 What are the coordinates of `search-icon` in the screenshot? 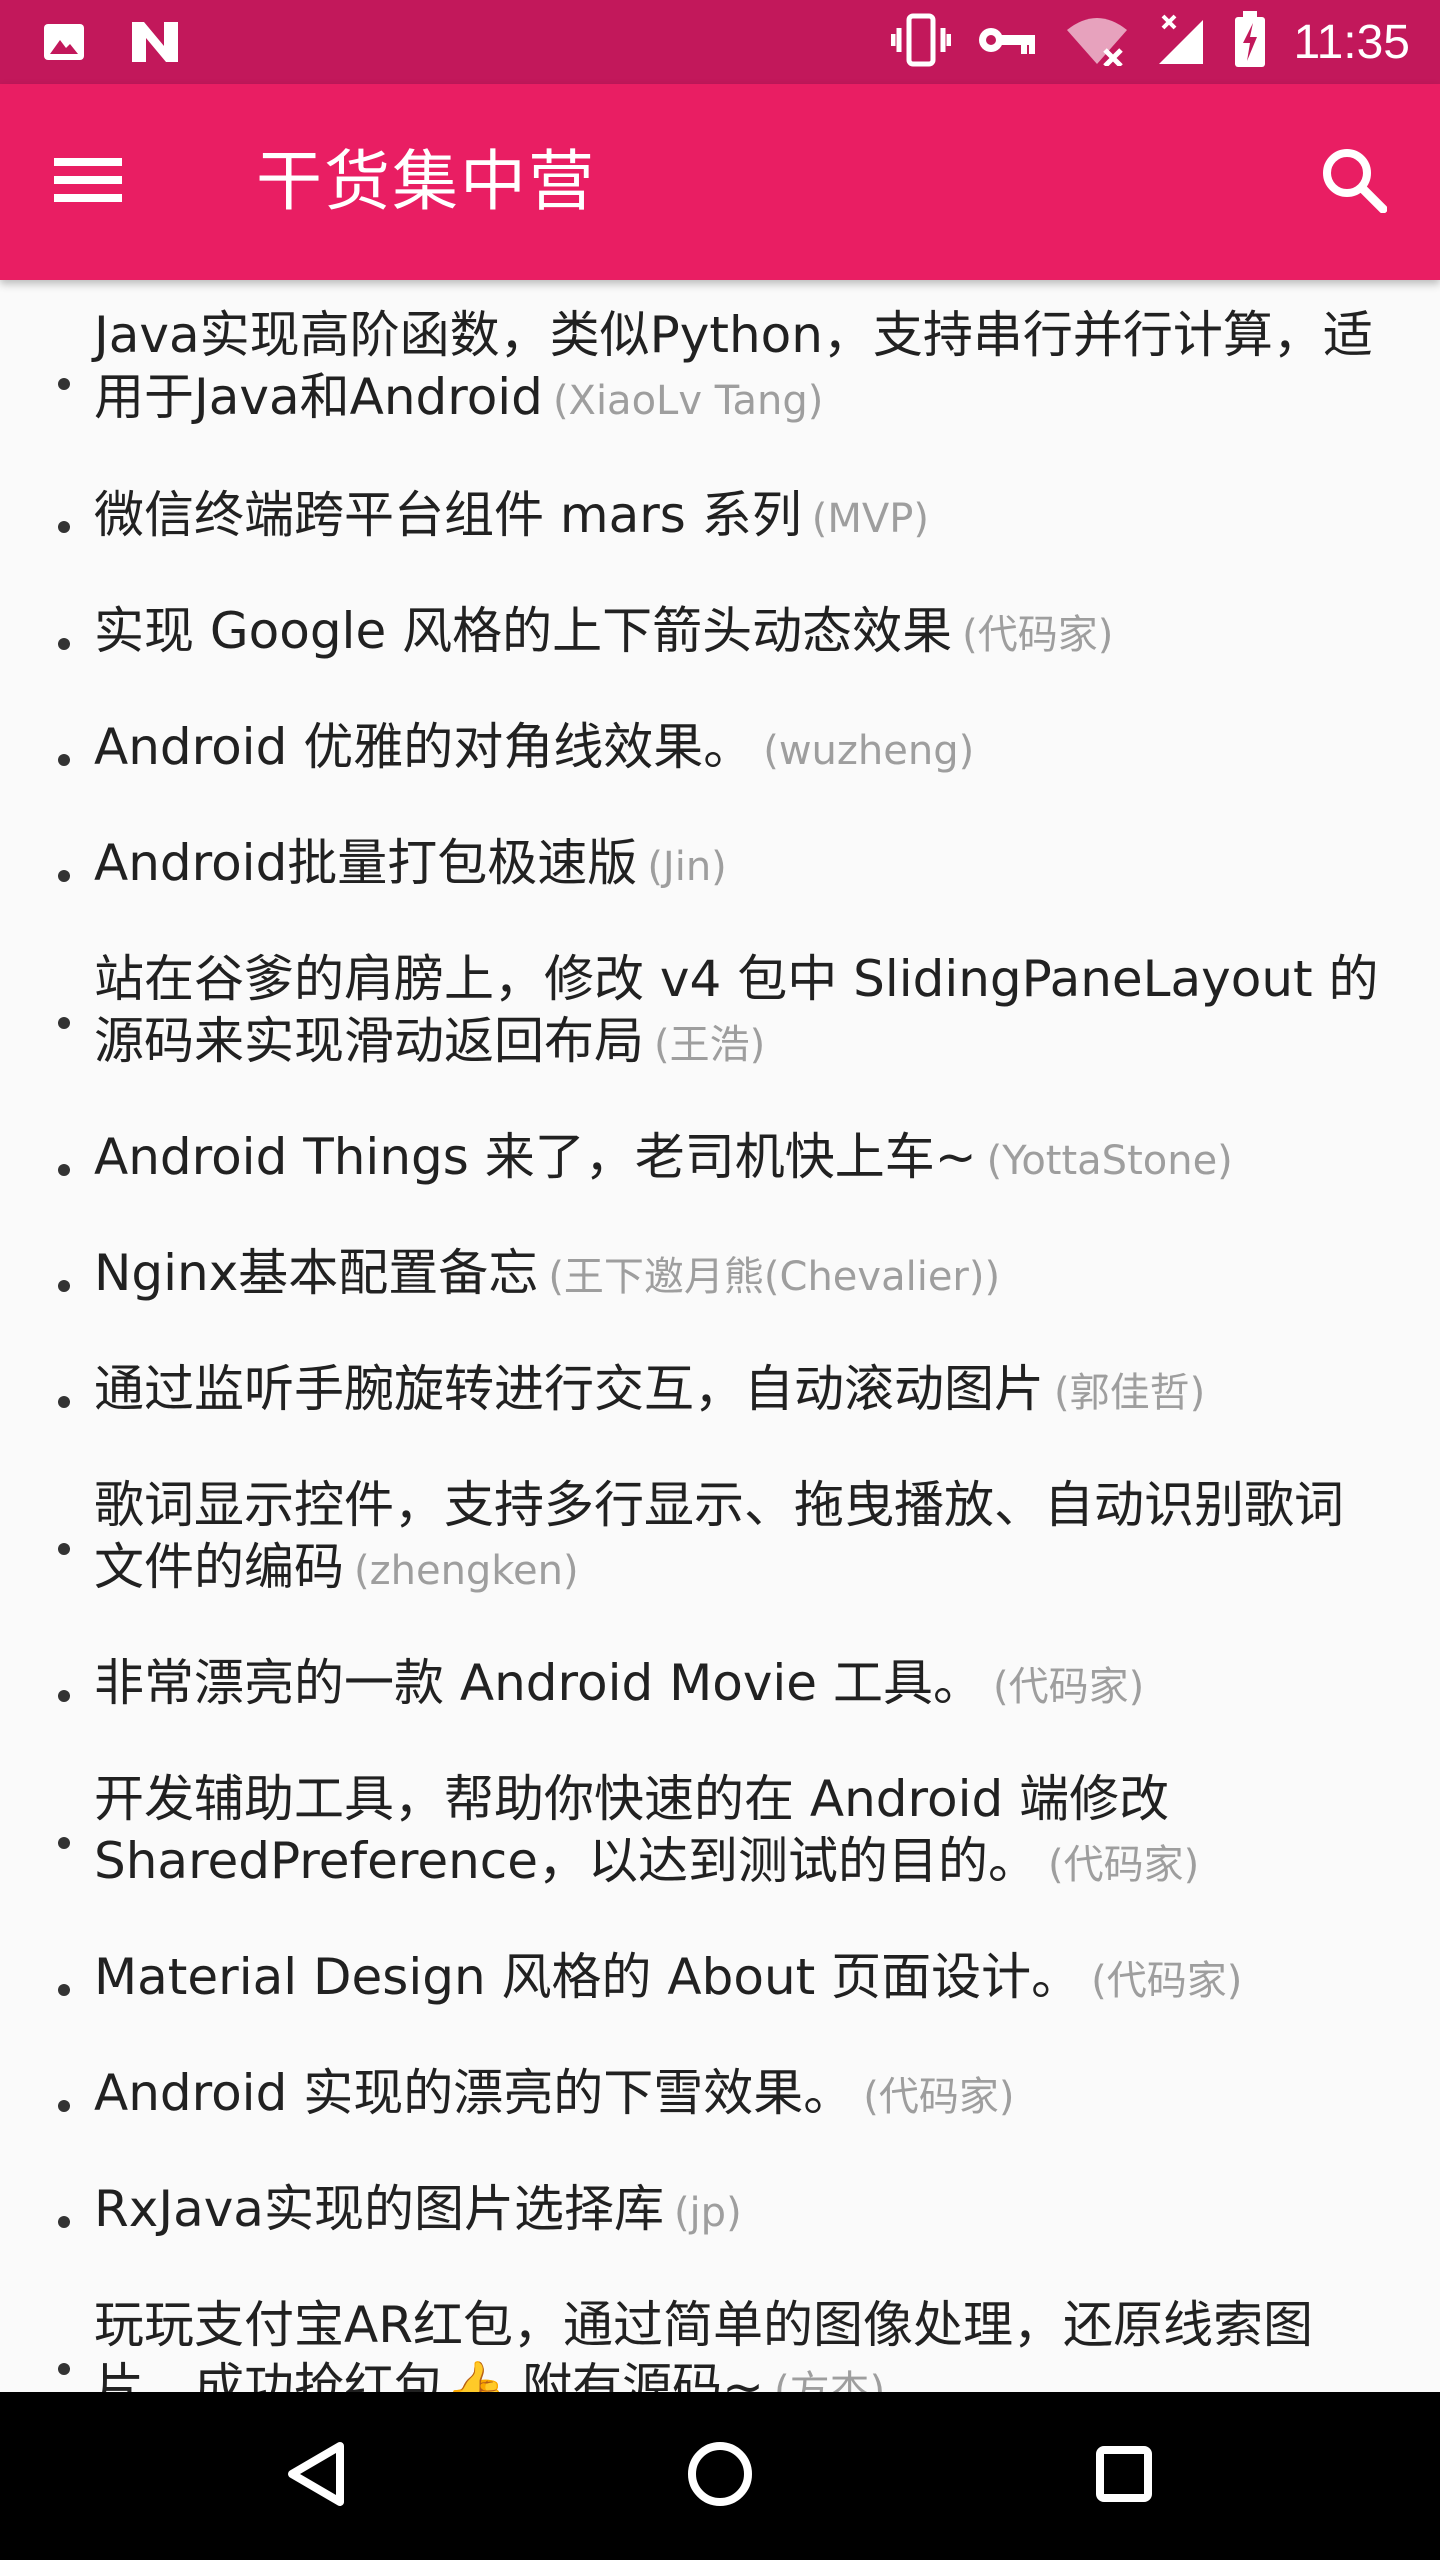 It's located at (1354, 182).